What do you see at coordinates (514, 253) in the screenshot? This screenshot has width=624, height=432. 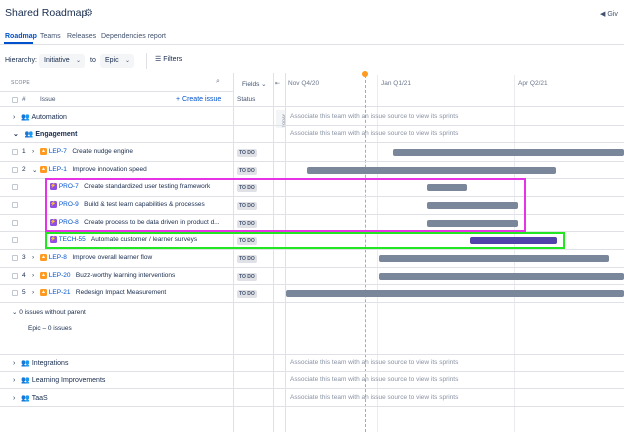 I see `month-divider` at bounding box center [514, 253].